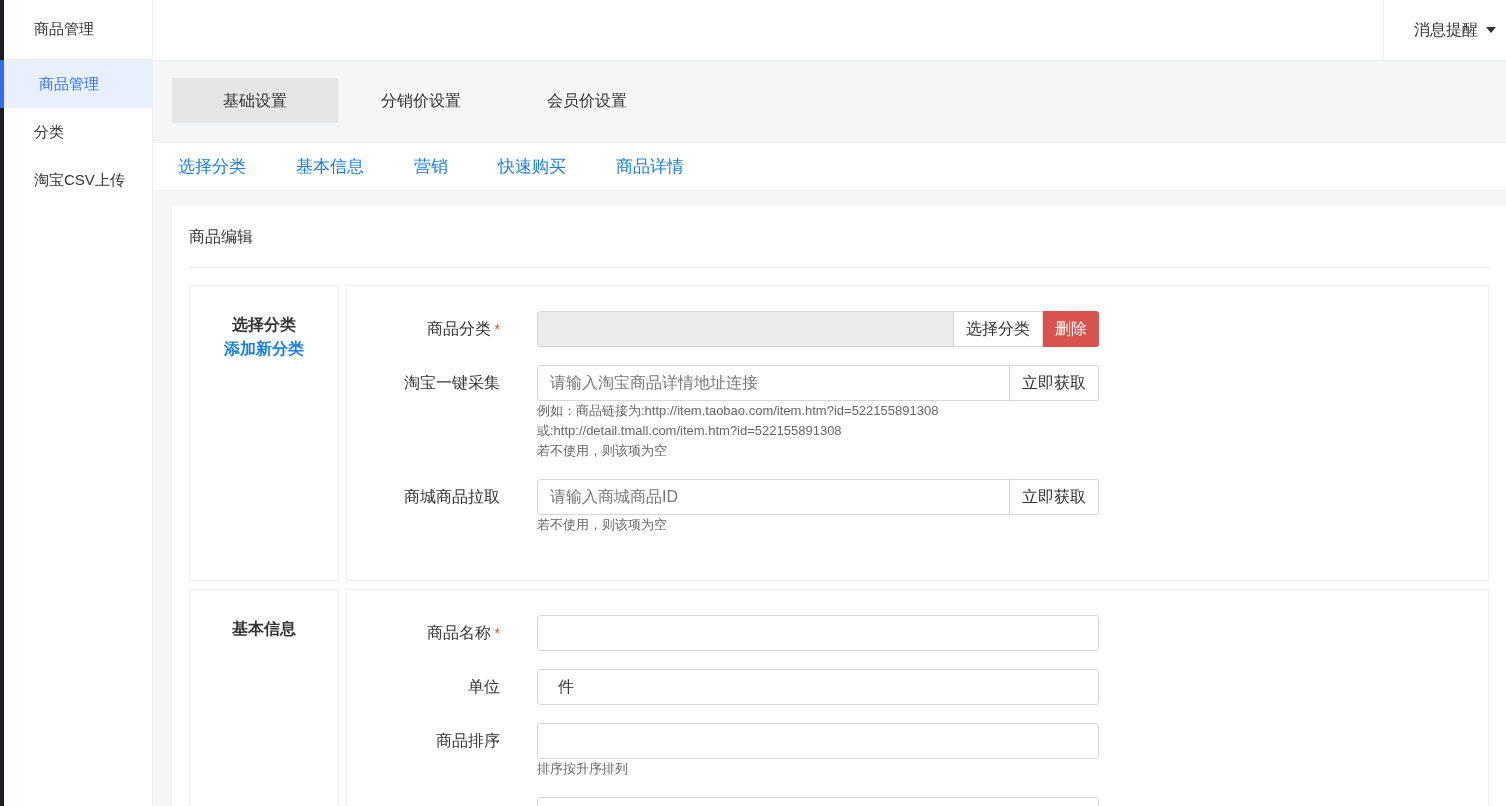 Image resolution: width=1506 pixels, height=806 pixels. Describe the element at coordinates (64, 29) in the screenshot. I see `brand-title: 商品管理` at that location.